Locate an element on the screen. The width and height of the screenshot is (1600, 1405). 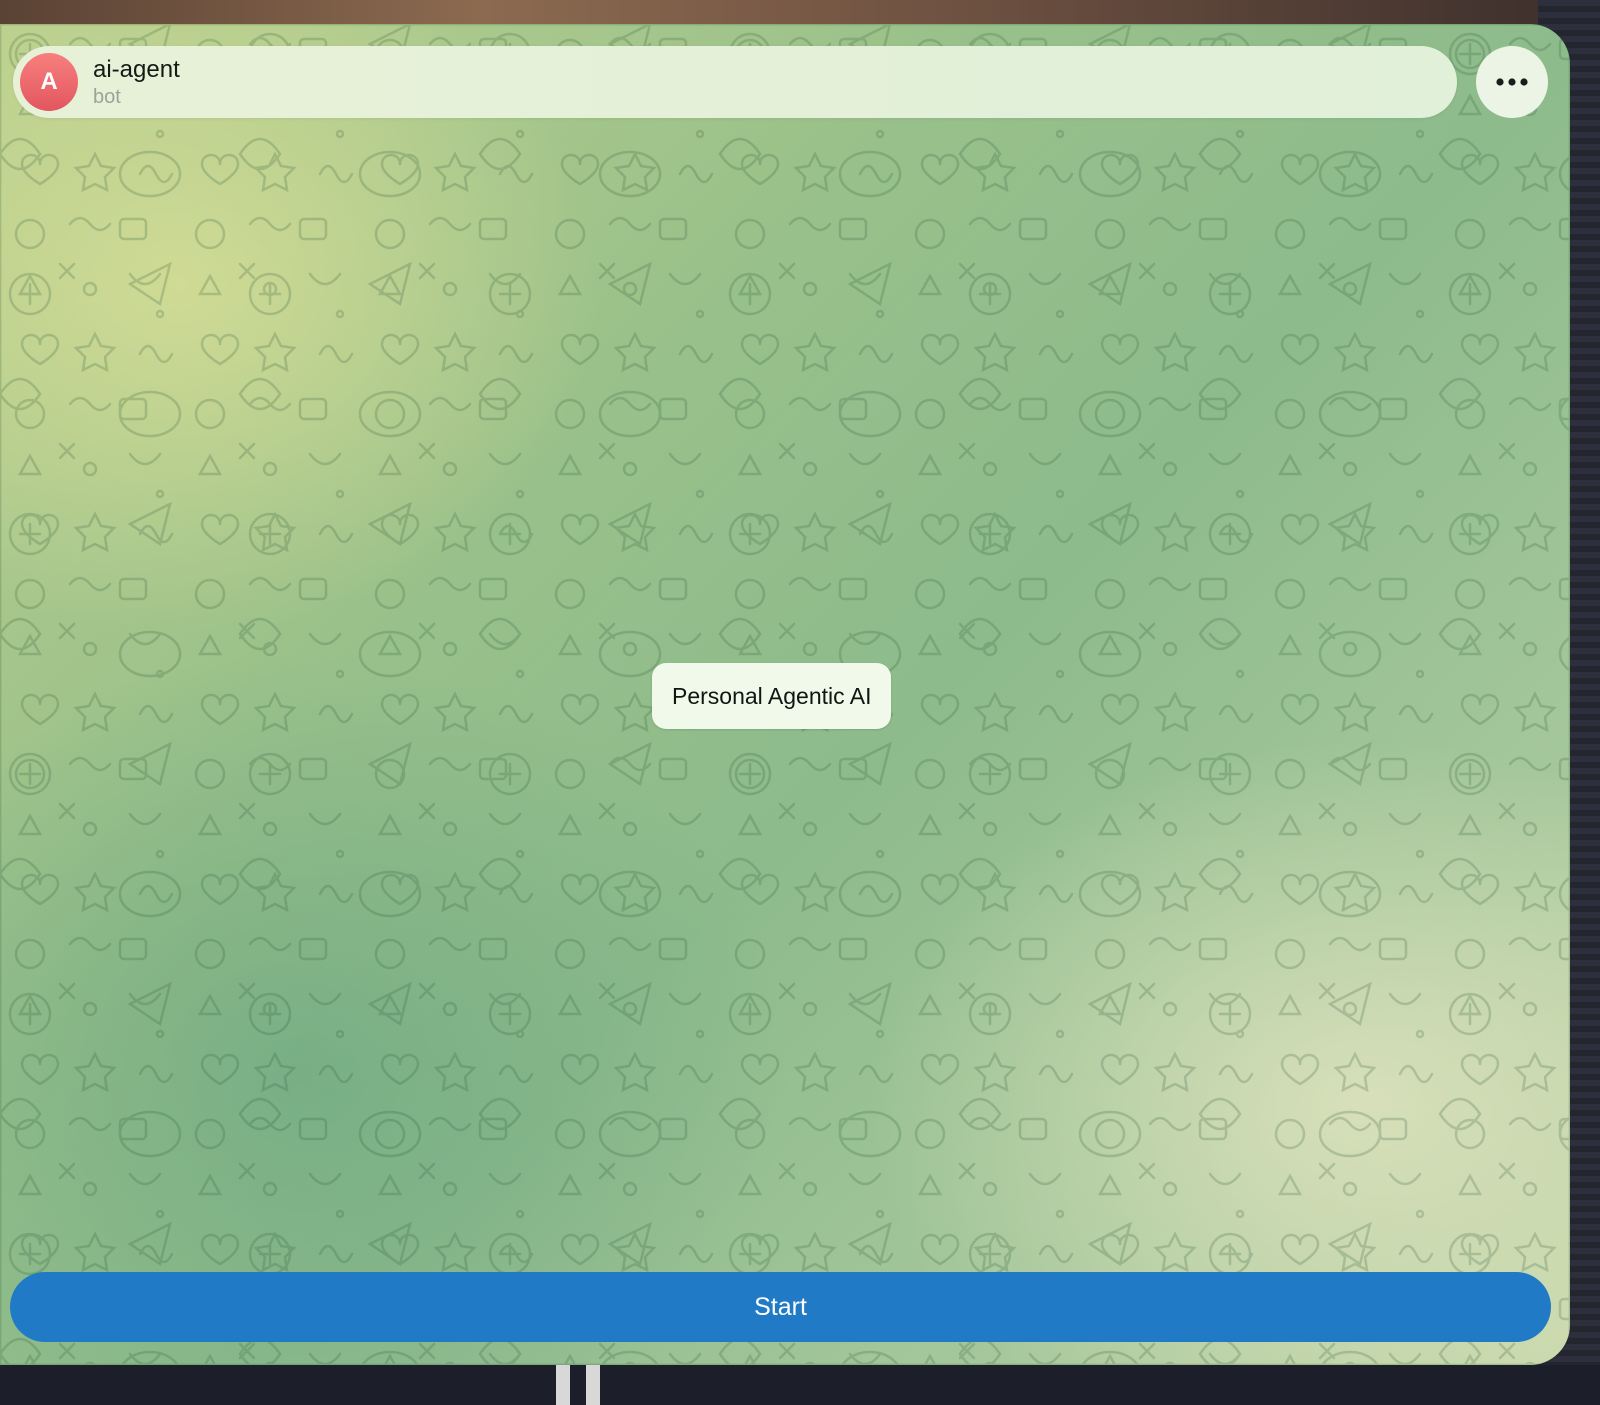
desktop-background-detail is located at coordinates (579, 1385).